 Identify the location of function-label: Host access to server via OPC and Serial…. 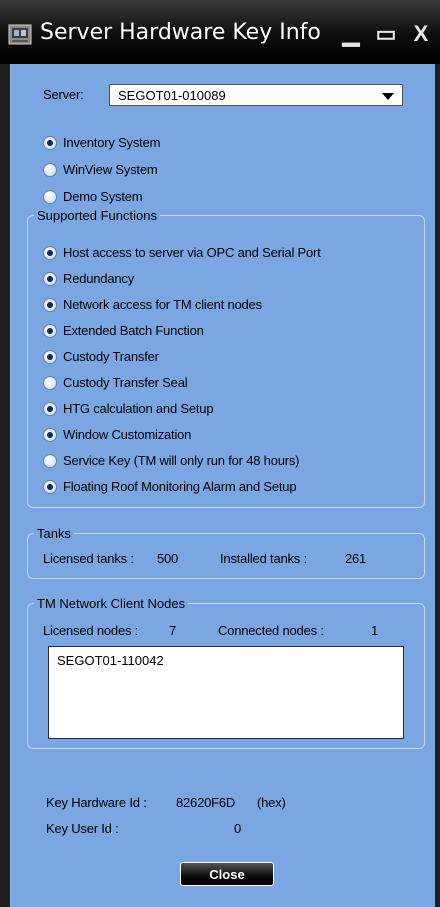
(192, 252).